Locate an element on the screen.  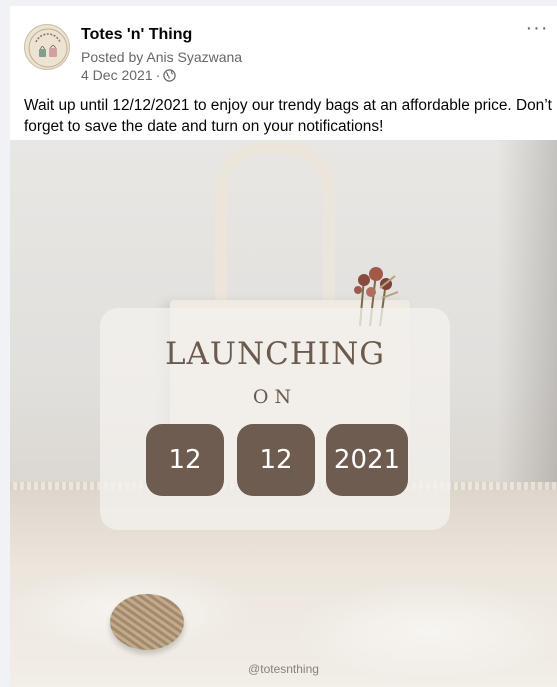
page-name: Totes 'n' Thing is located at coordinates (136, 35).